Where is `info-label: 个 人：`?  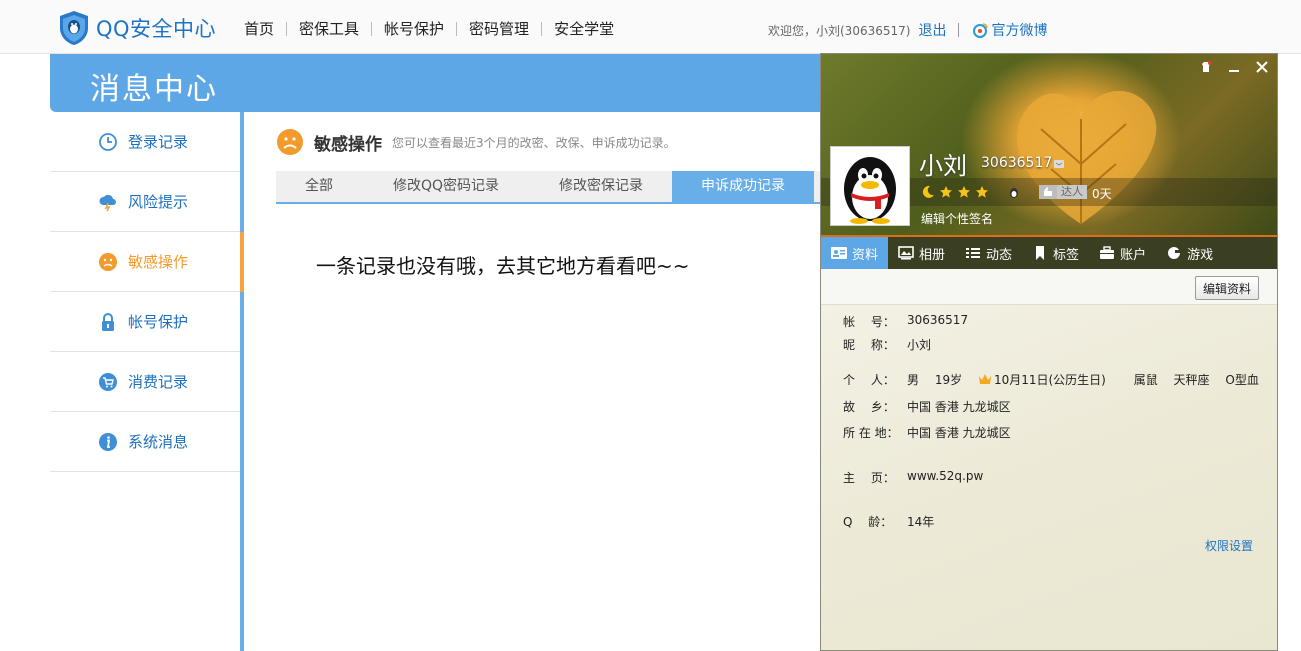 info-label: 个 人： is located at coordinates (869, 380).